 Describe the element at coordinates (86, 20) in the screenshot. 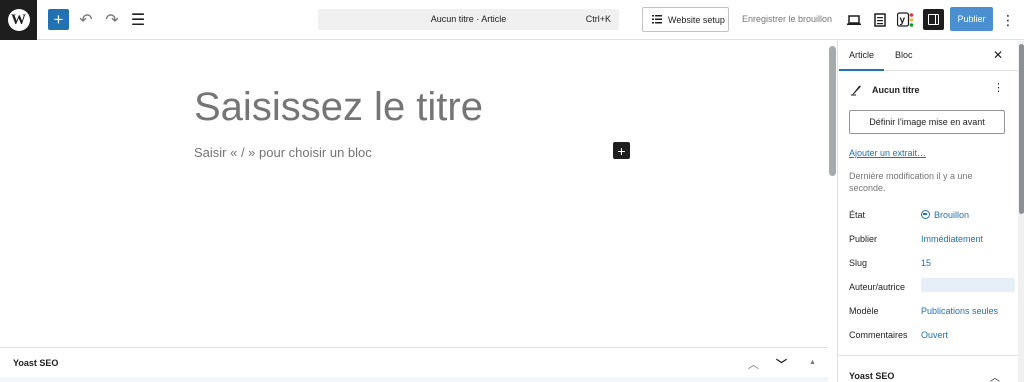

I see `undo-icon: ↶` at that location.